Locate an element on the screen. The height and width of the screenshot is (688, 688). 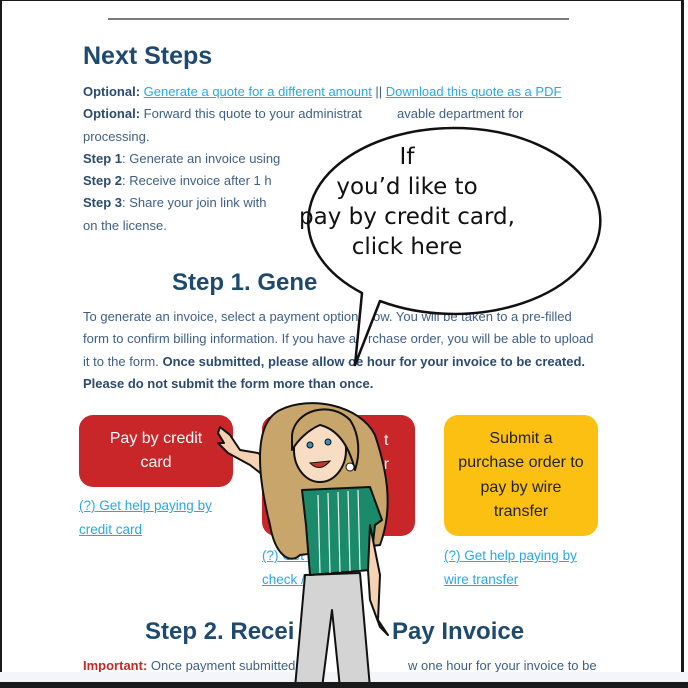
bottom-border is located at coordinates (344, 685).